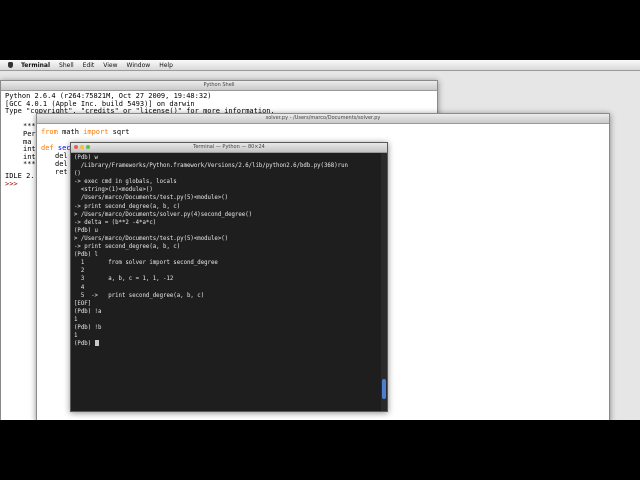 This screenshot has height=480, width=640. Describe the element at coordinates (96, 343) in the screenshot. I see `text-cursor` at that location.